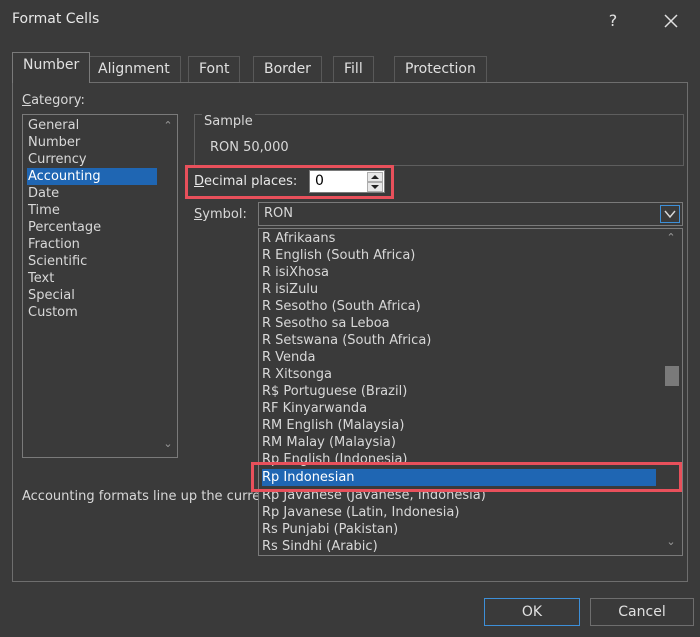 The height and width of the screenshot is (637, 700). I want to click on triangle-down-icon, so click(375, 187).